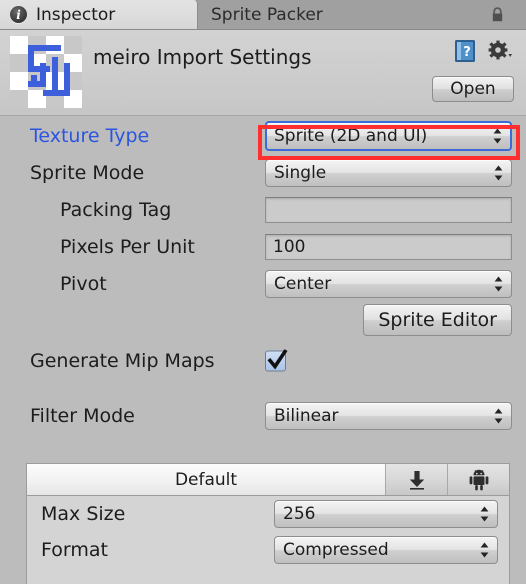 The height and width of the screenshot is (584, 526). I want to click on platform-tab-standalone, so click(416, 479).